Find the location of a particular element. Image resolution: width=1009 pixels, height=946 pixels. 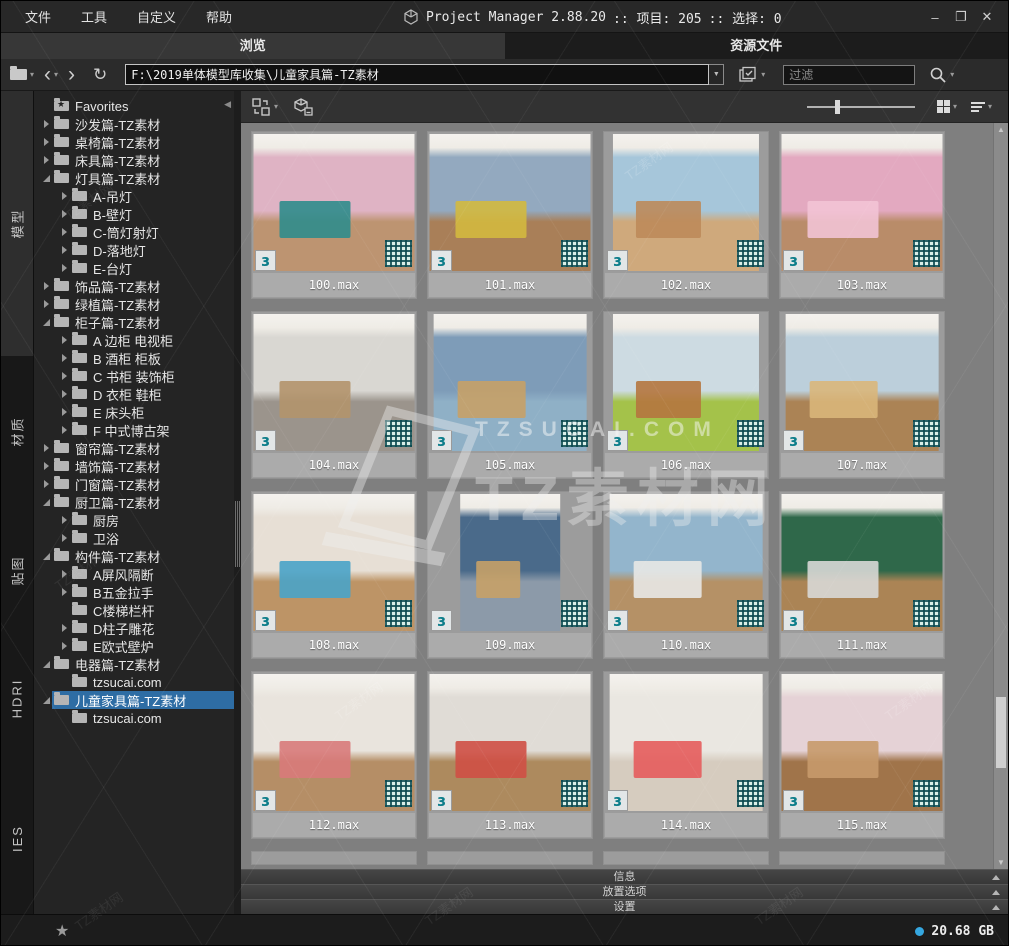

minimize-button: – is located at coordinates (935, 17).